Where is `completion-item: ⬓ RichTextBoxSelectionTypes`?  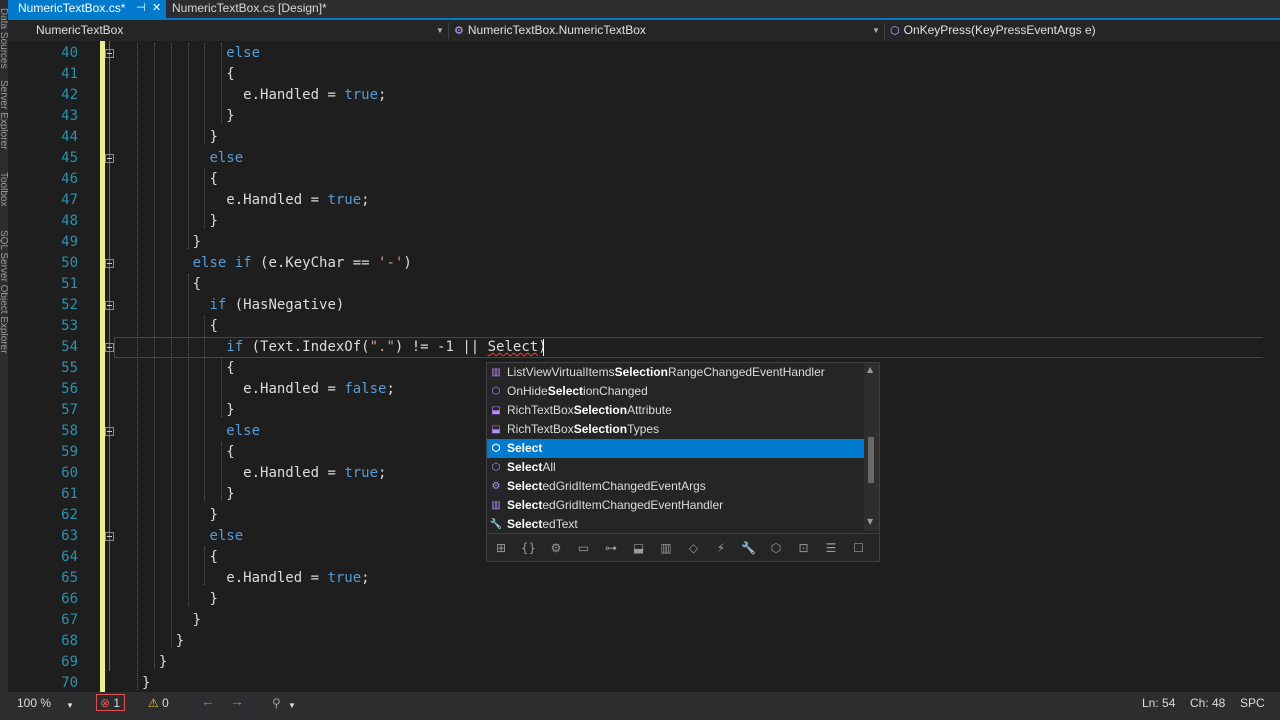
completion-item: ⬓ RichTextBoxSelectionTypes is located at coordinates (676, 429).